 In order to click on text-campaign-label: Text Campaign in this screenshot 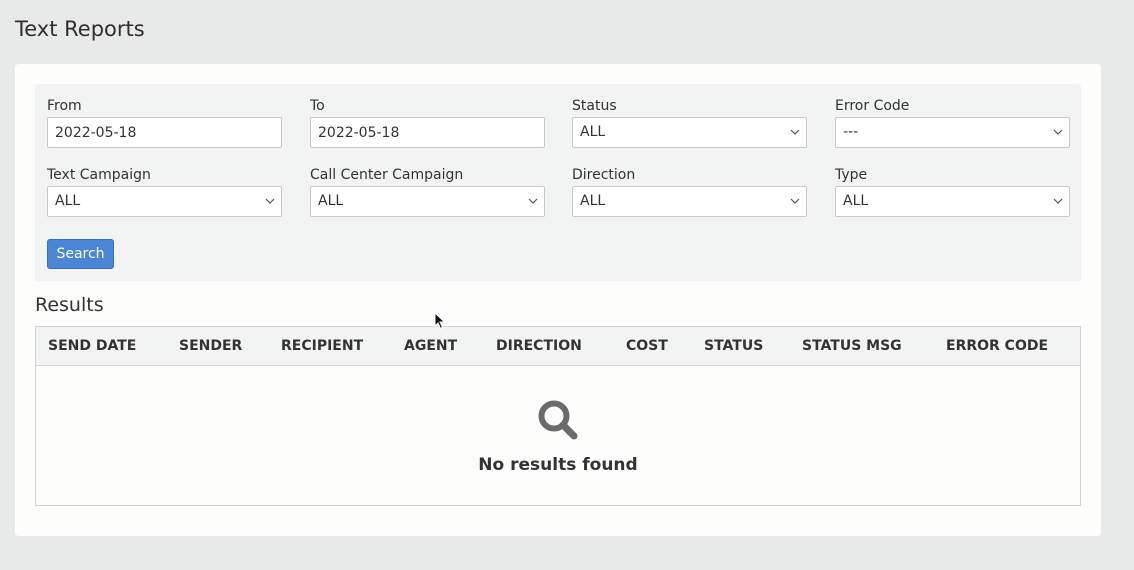, I will do `click(99, 175)`.